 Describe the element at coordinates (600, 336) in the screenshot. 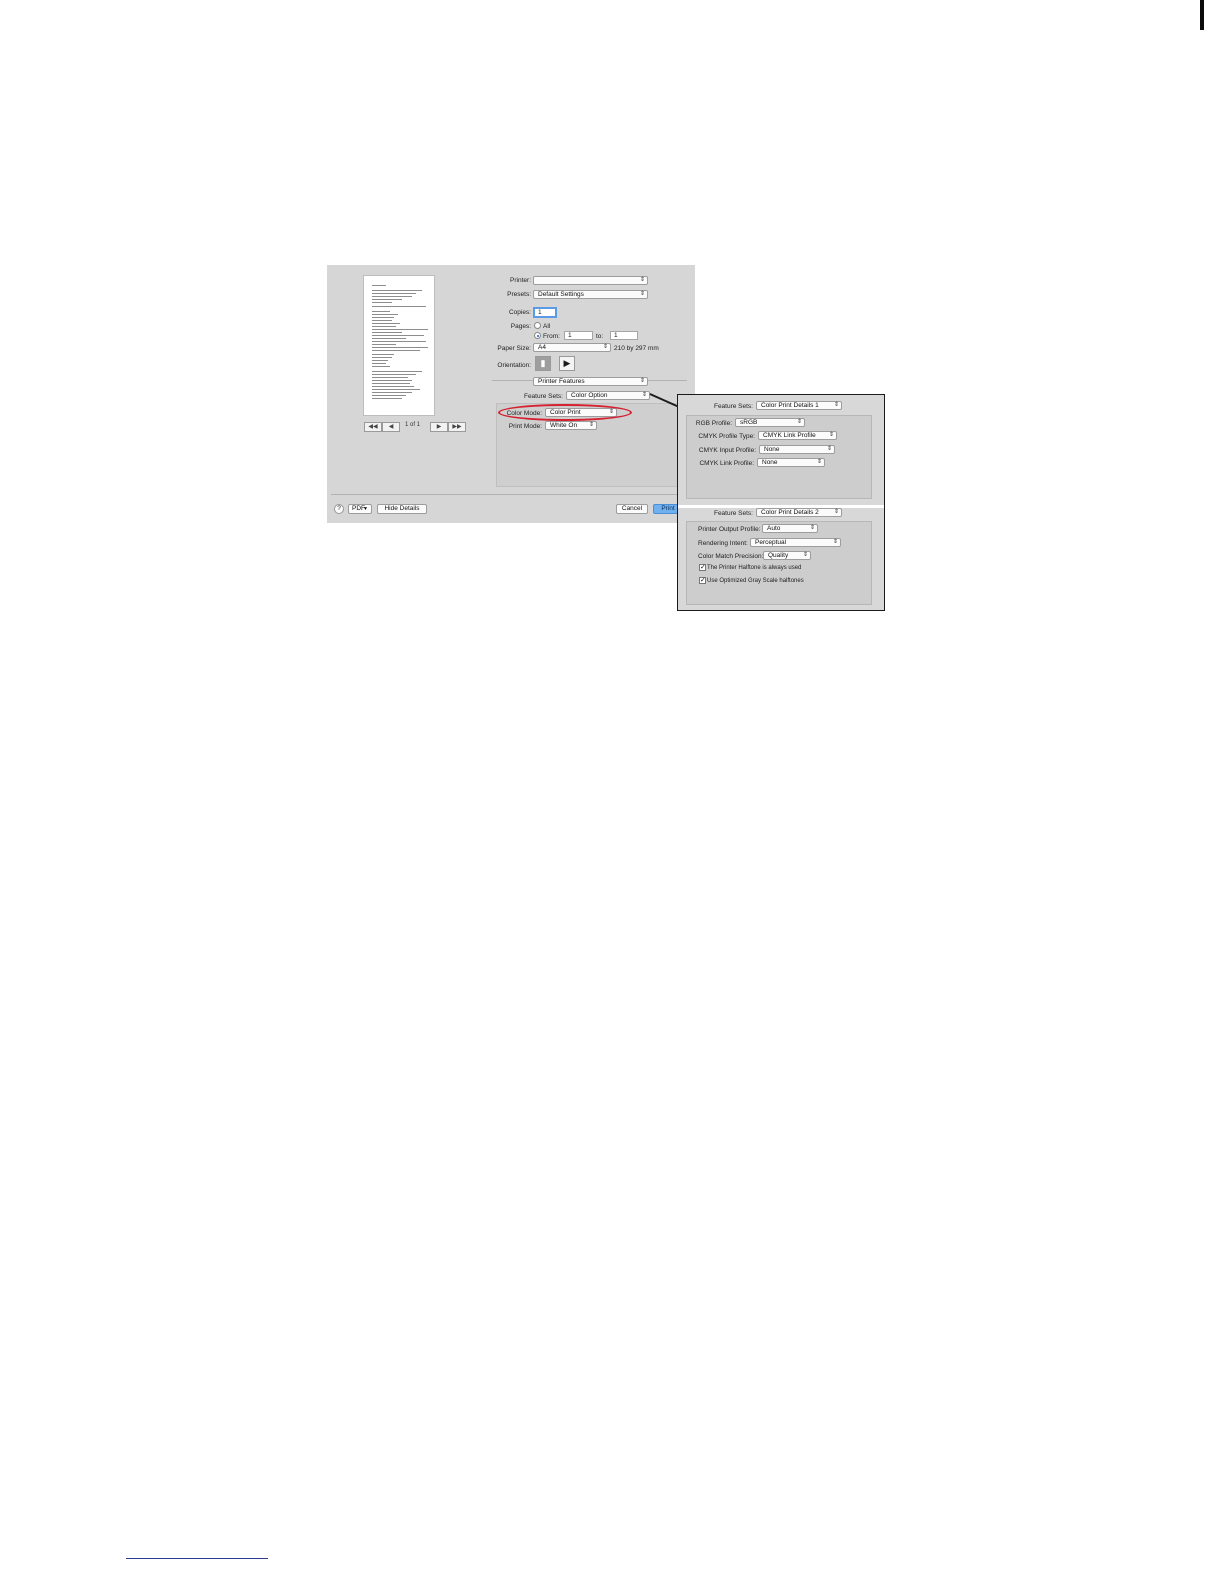

I see `pages-to-label: to:` at that location.